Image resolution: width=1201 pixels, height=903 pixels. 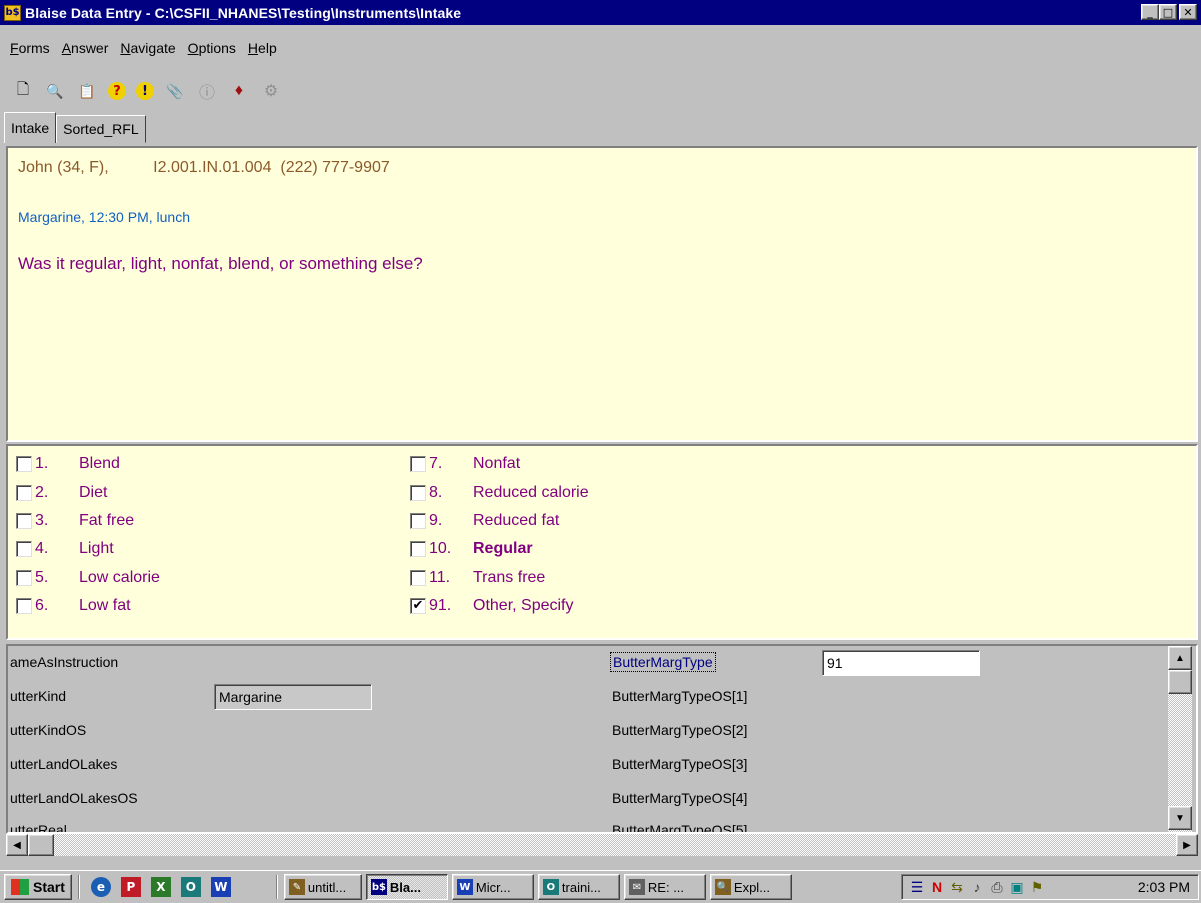 What do you see at coordinates (100, 887) in the screenshot?
I see `ie-icon: e` at bounding box center [100, 887].